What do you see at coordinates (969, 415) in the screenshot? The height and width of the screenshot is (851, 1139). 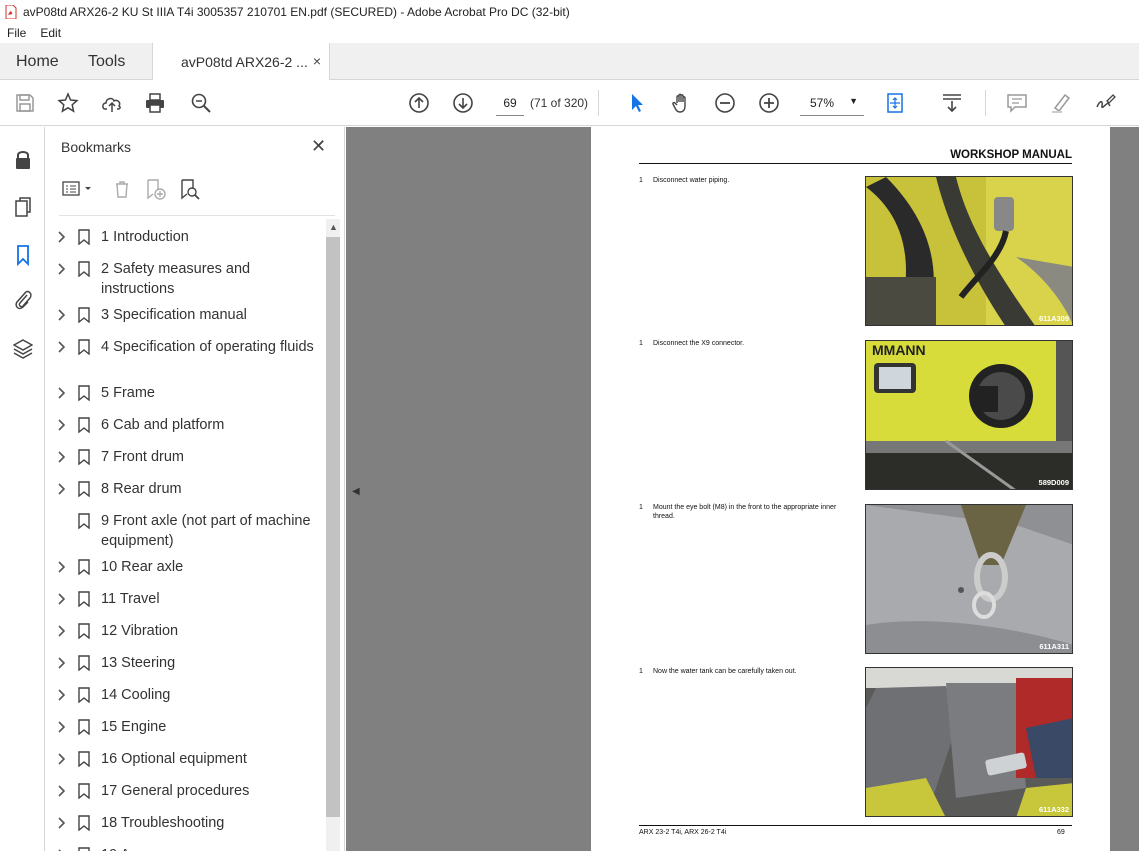 I see `photo-x9-connector: MMANN 589D009` at bounding box center [969, 415].